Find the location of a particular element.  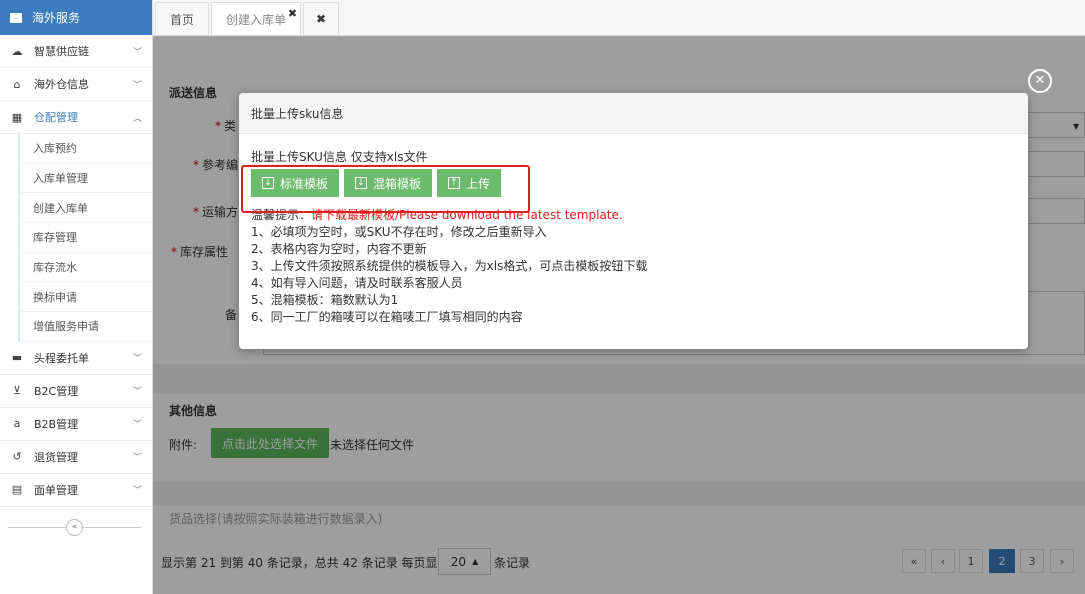

highlight-box is located at coordinates (385, 189).